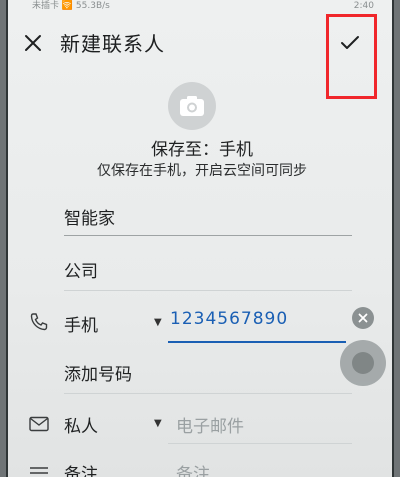 The height and width of the screenshot is (477, 400). I want to click on clear-icon, so click(363, 318).